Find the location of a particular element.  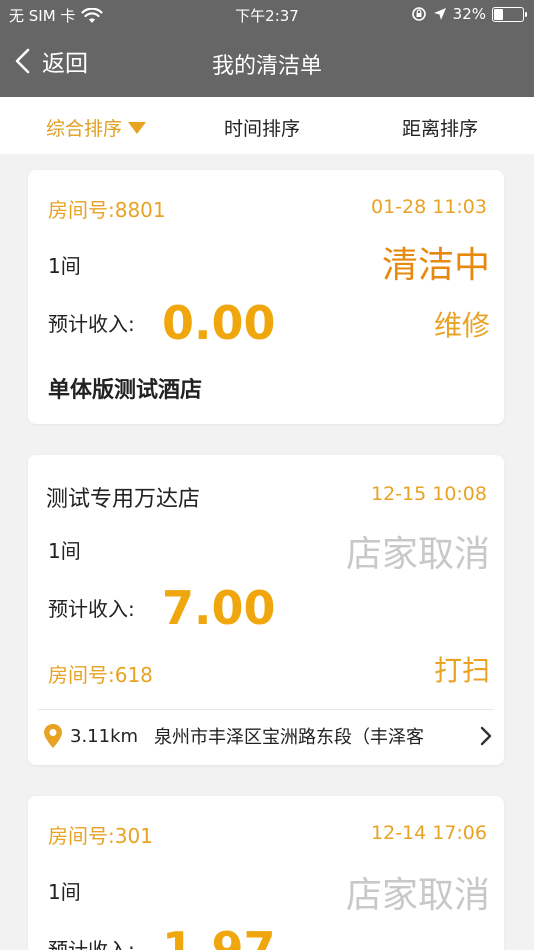

nav-bar: 返回 我的清洁单 is located at coordinates (267, 63).